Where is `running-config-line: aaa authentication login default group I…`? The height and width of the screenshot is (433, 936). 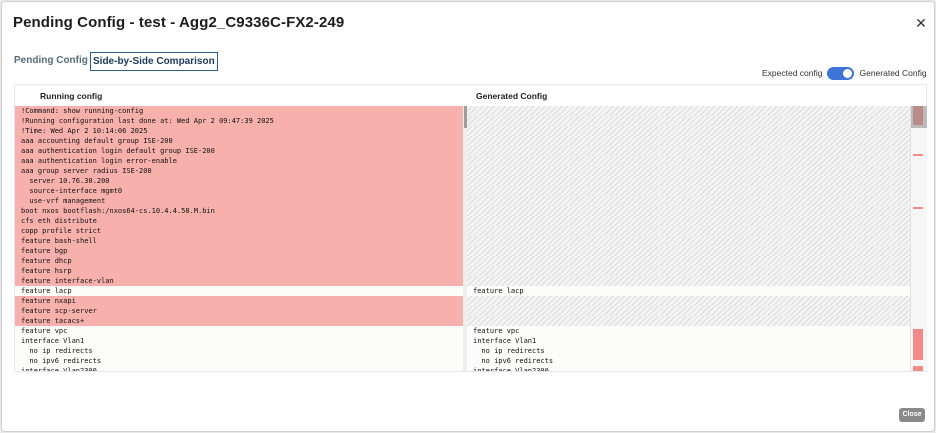
running-config-line: aaa authentication login default group I… is located at coordinates (239, 151).